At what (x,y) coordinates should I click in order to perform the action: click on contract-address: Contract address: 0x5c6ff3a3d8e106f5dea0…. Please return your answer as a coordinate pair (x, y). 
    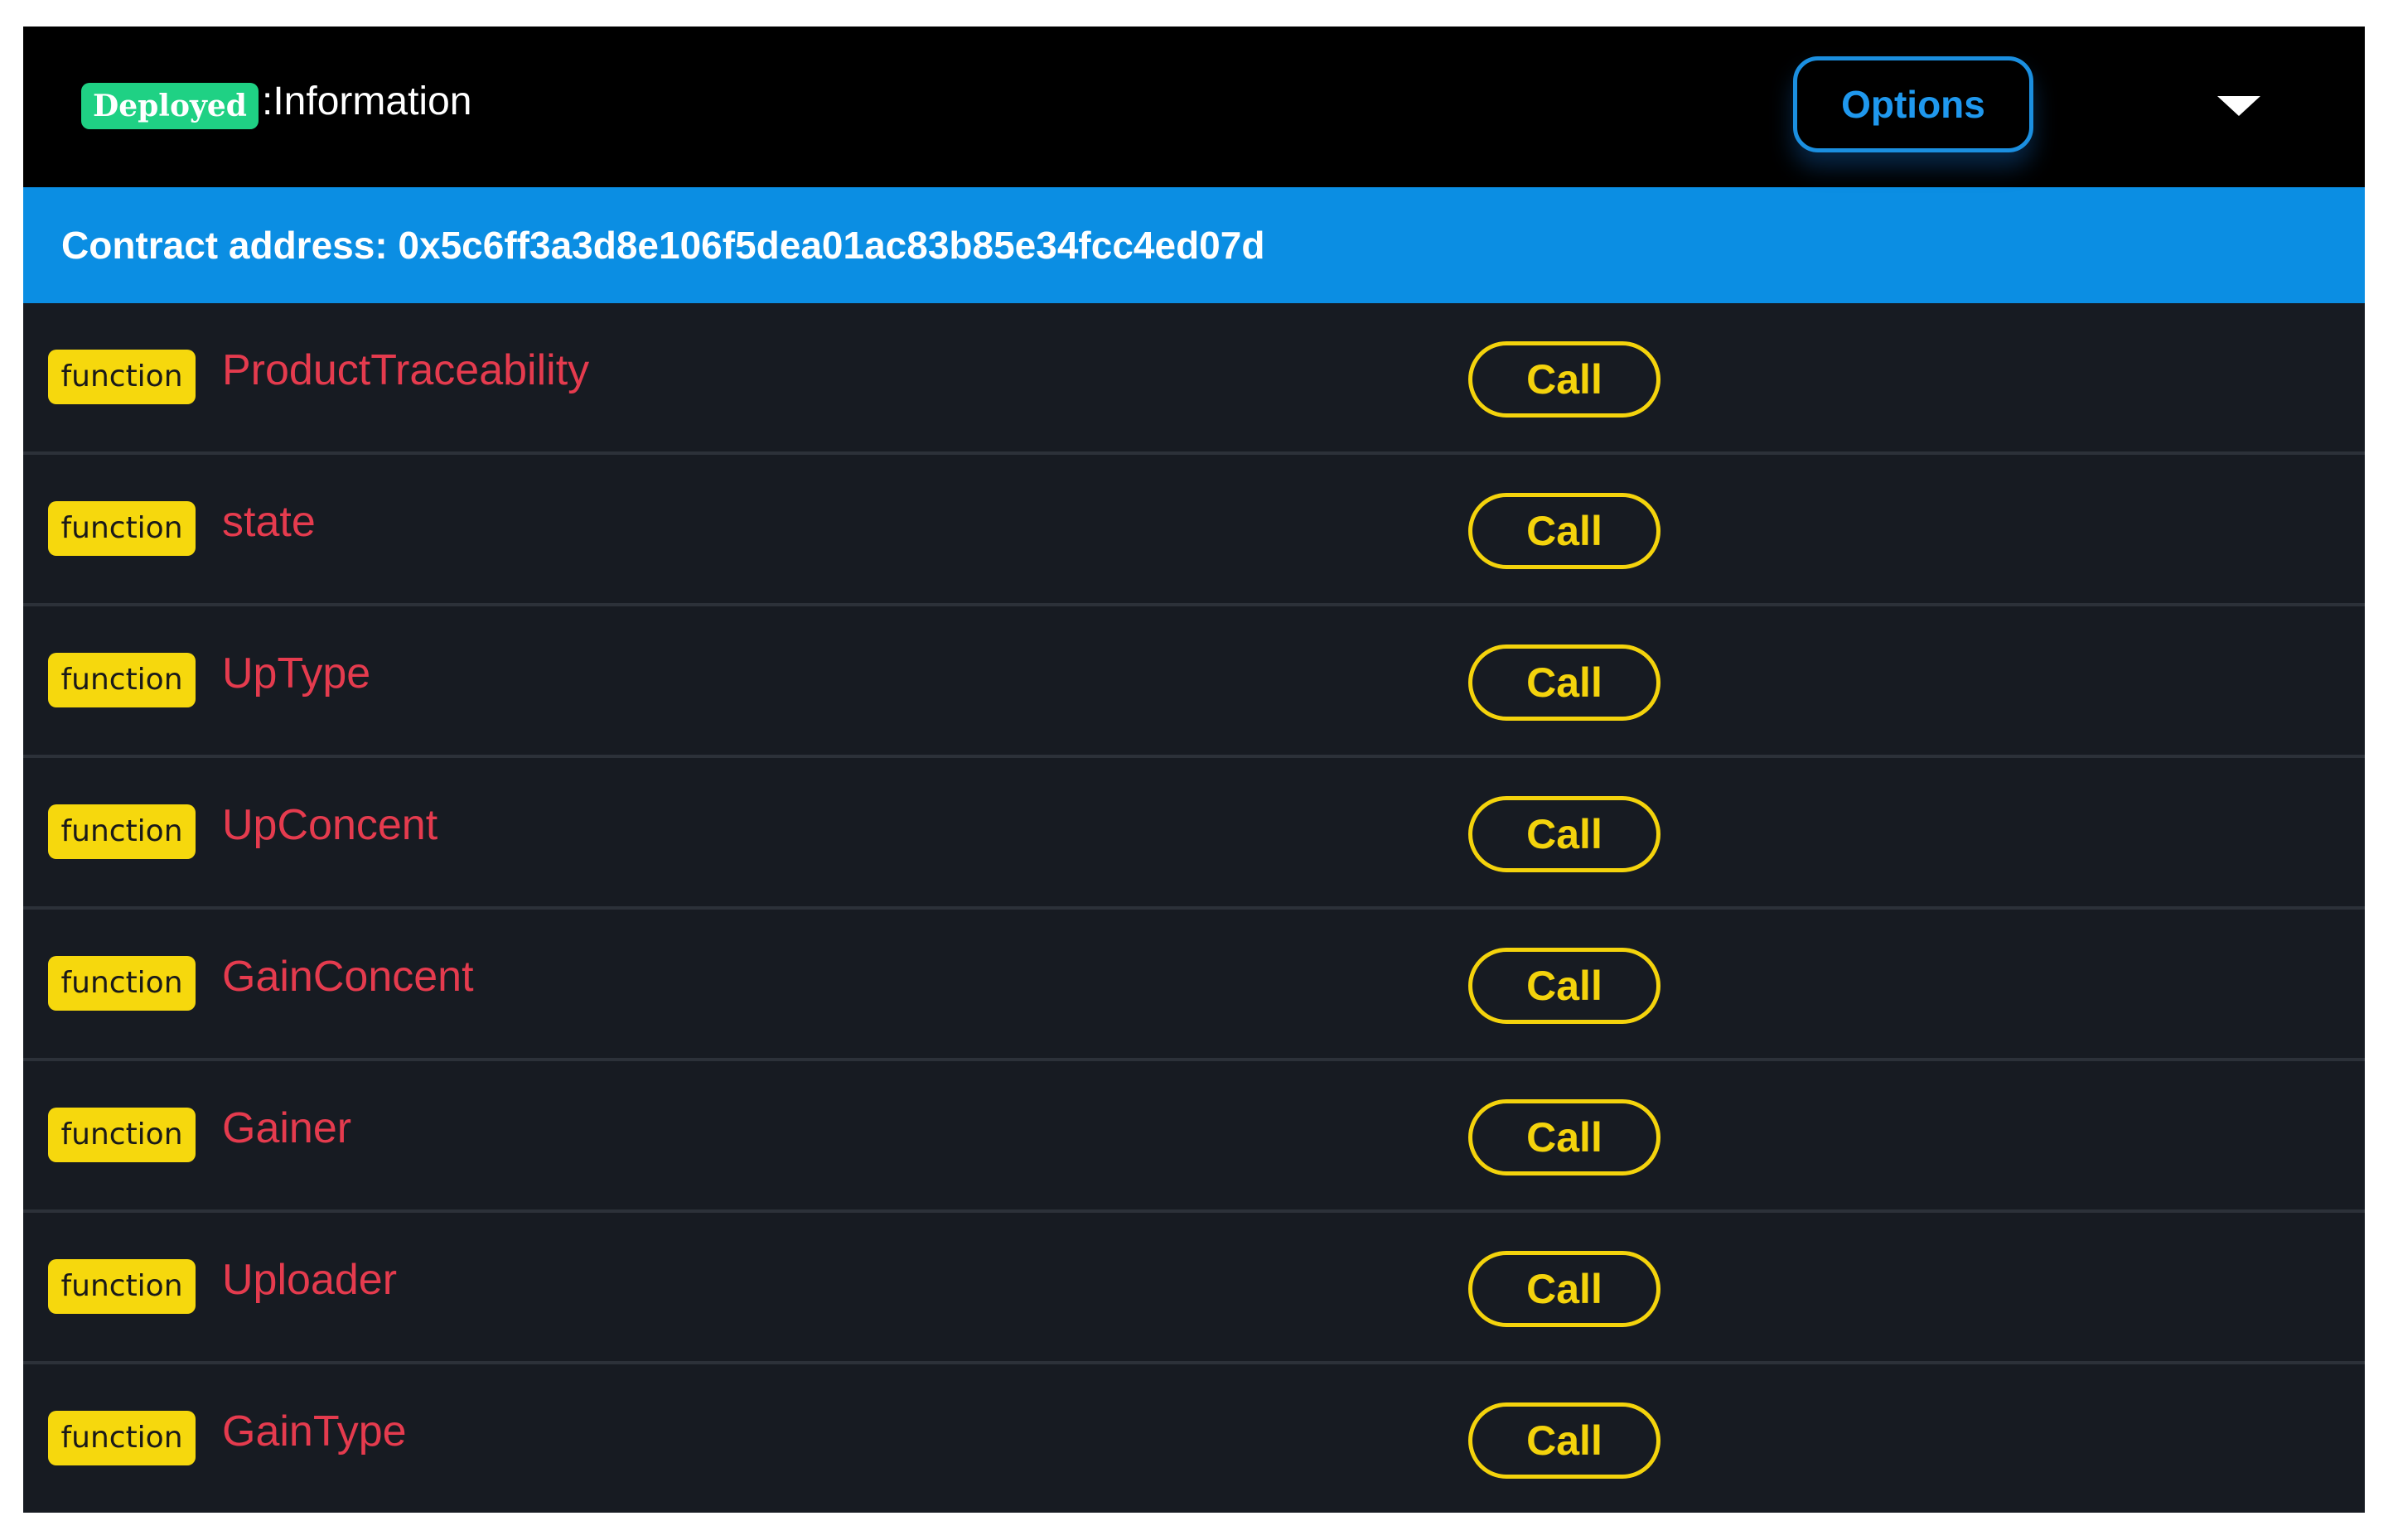
    Looking at the image, I should click on (663, 245).